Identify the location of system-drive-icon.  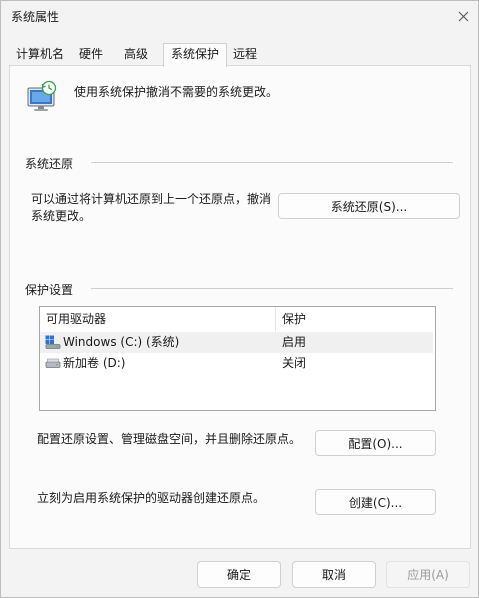
(53, 342).